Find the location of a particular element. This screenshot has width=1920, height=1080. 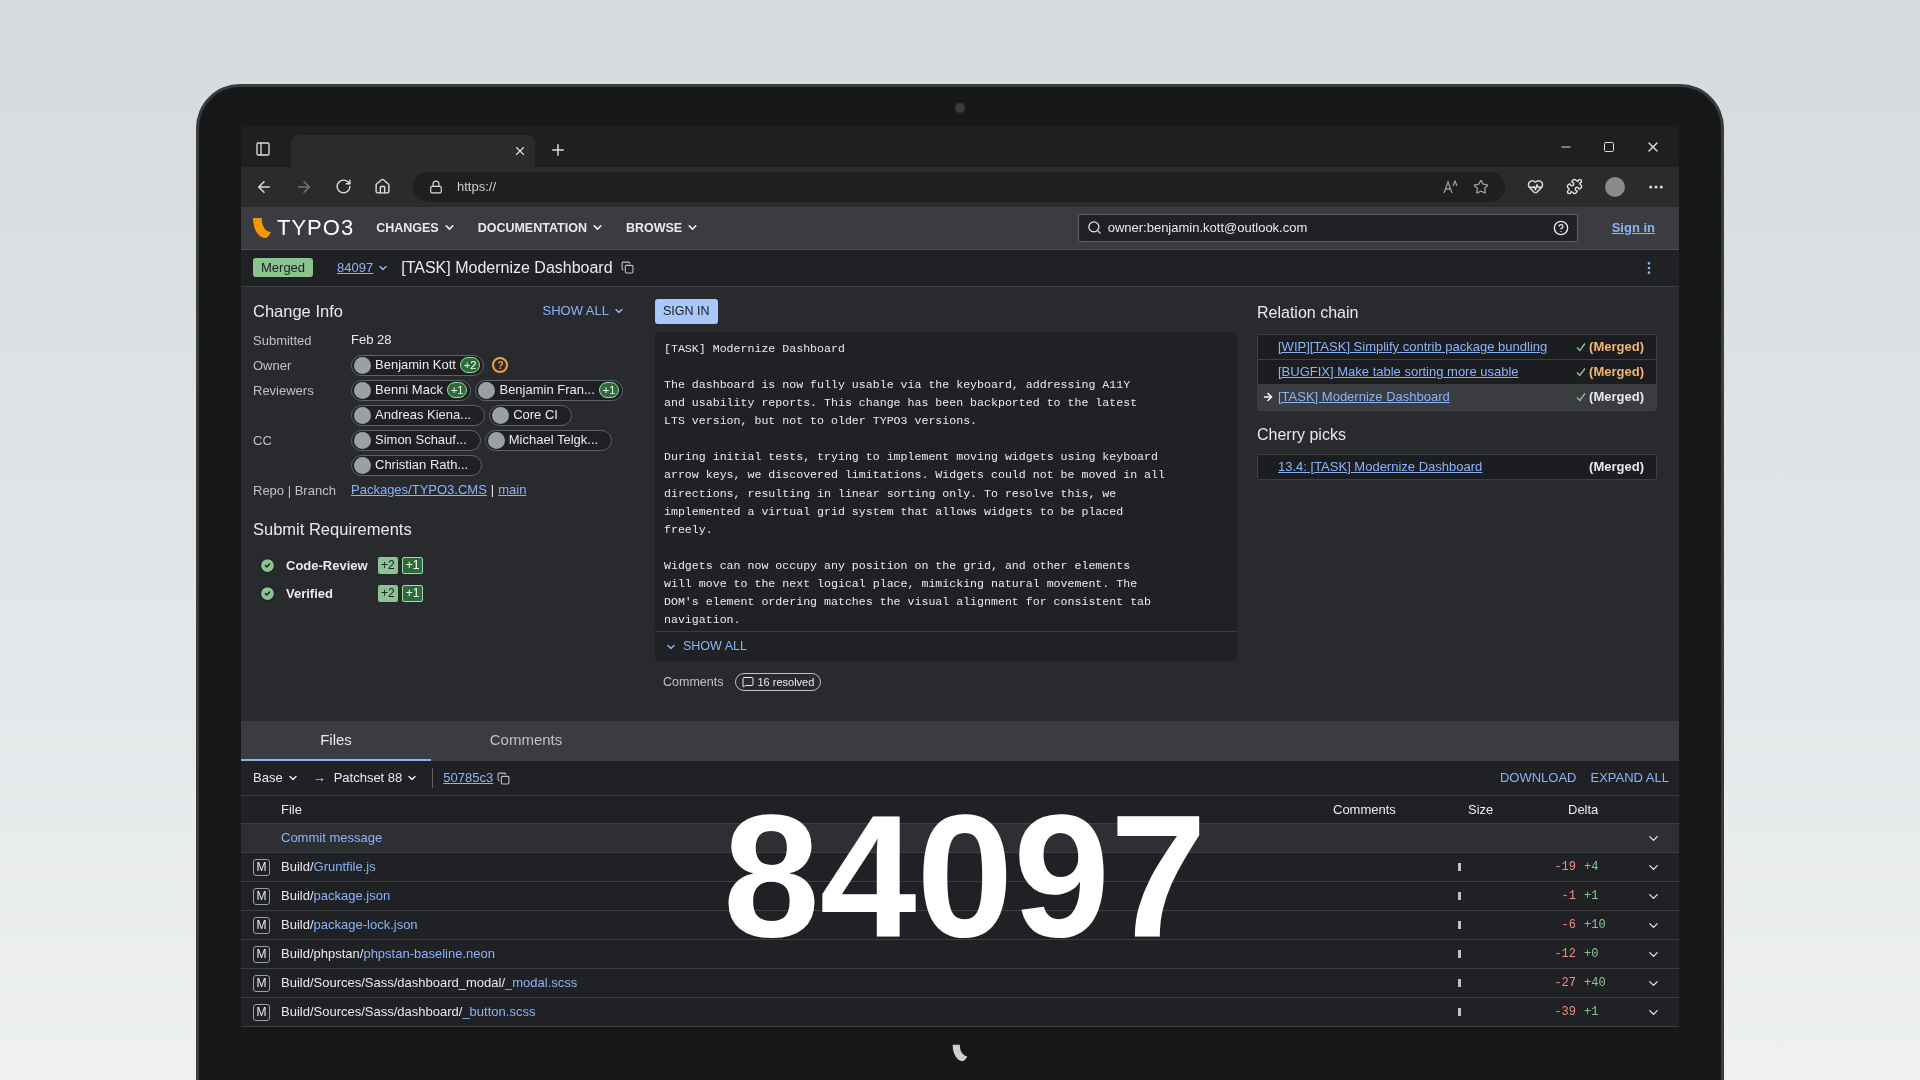

menu-button: CHANGES is located at coordinates (416, 228).